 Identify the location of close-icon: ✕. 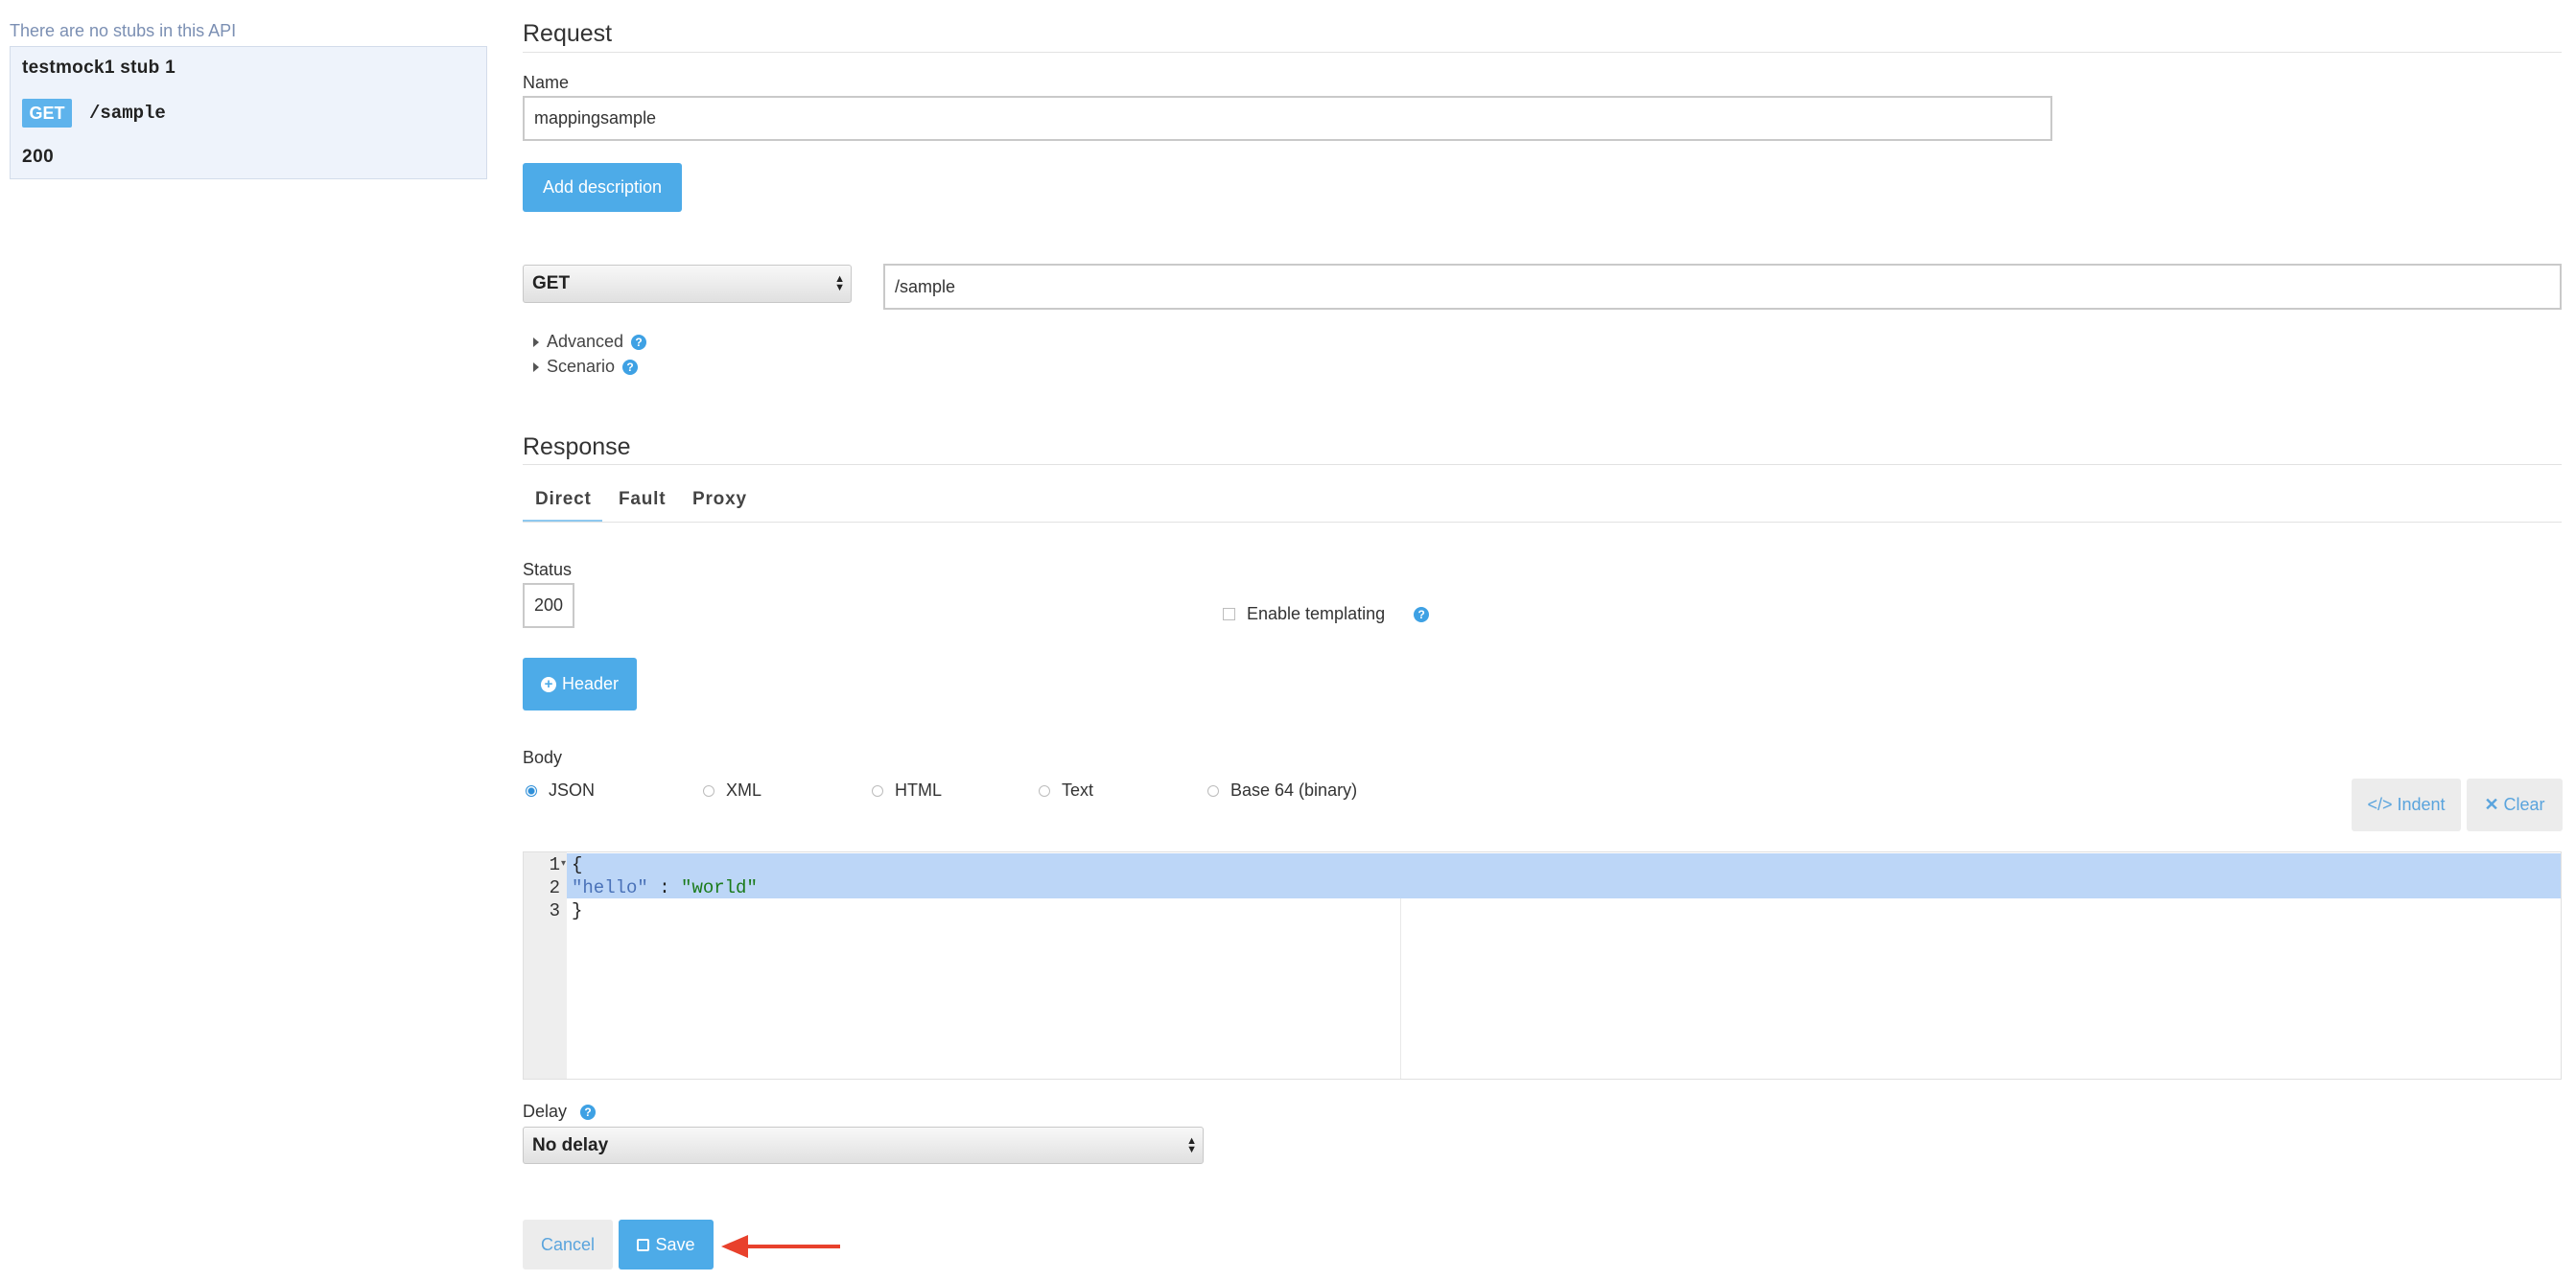
(2491, 804).